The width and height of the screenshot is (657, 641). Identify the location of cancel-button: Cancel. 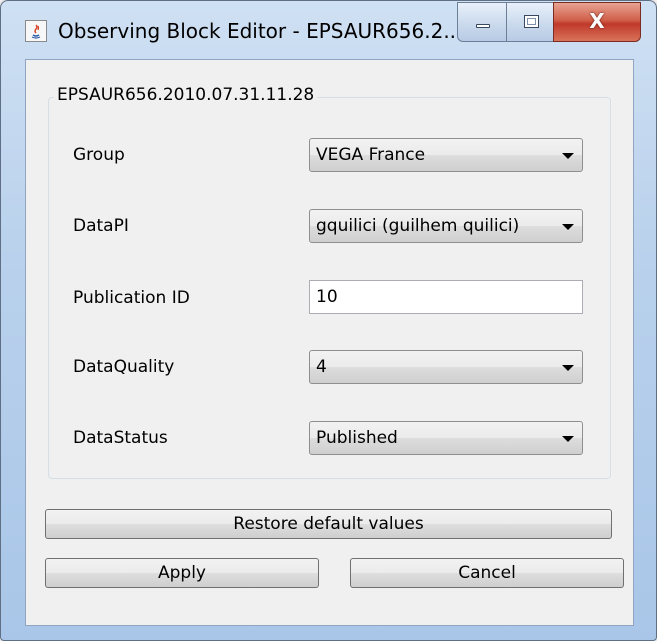
(487, 573).